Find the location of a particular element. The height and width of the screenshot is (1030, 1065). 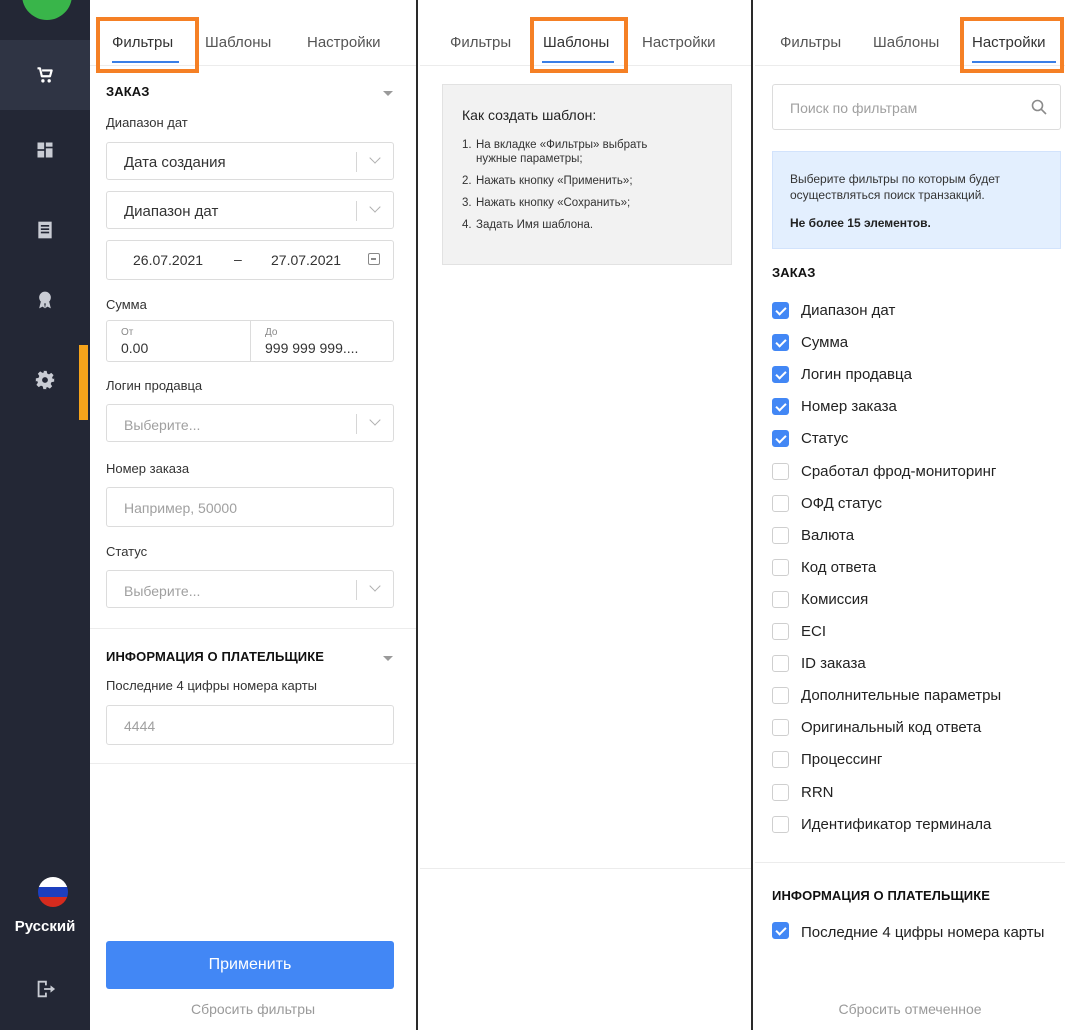

checkbox-label: Последние 4 цифры номера карты is located at coordinates (923, 932).